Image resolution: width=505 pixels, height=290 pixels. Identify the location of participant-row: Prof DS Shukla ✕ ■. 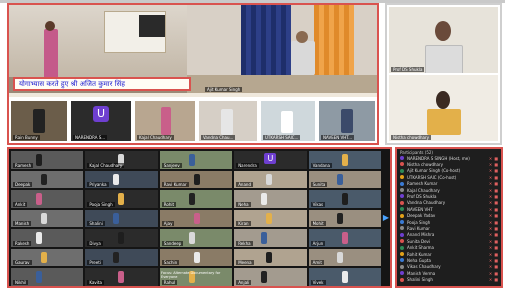
(449, 196).